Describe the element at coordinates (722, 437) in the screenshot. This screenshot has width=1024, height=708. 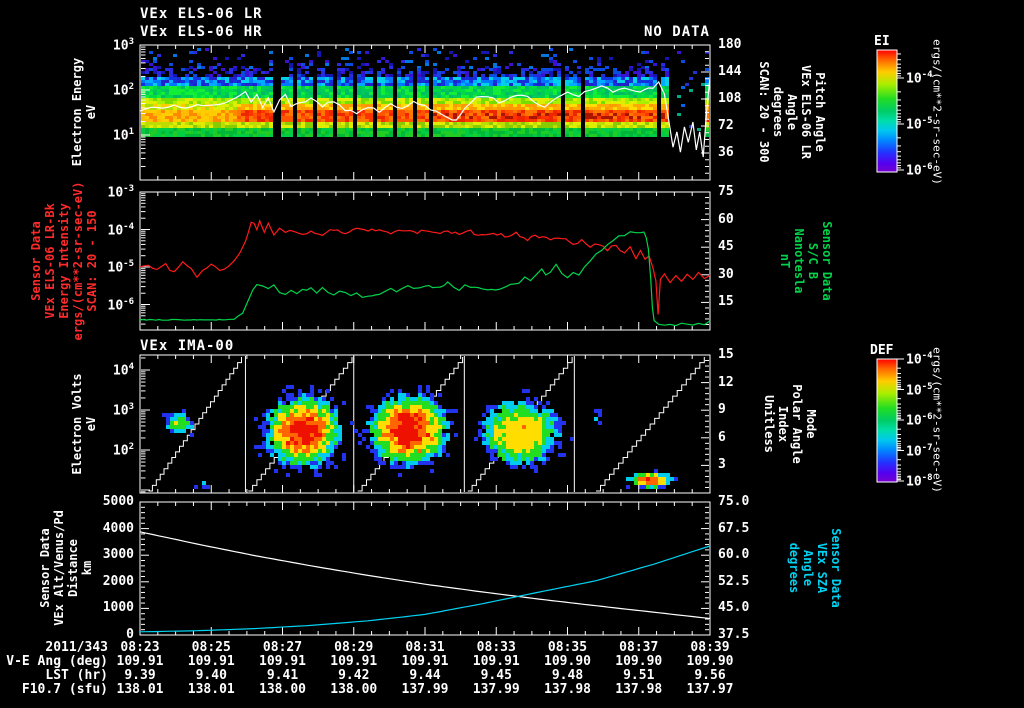
I see `panel3-right-ytick: 6` at that location.